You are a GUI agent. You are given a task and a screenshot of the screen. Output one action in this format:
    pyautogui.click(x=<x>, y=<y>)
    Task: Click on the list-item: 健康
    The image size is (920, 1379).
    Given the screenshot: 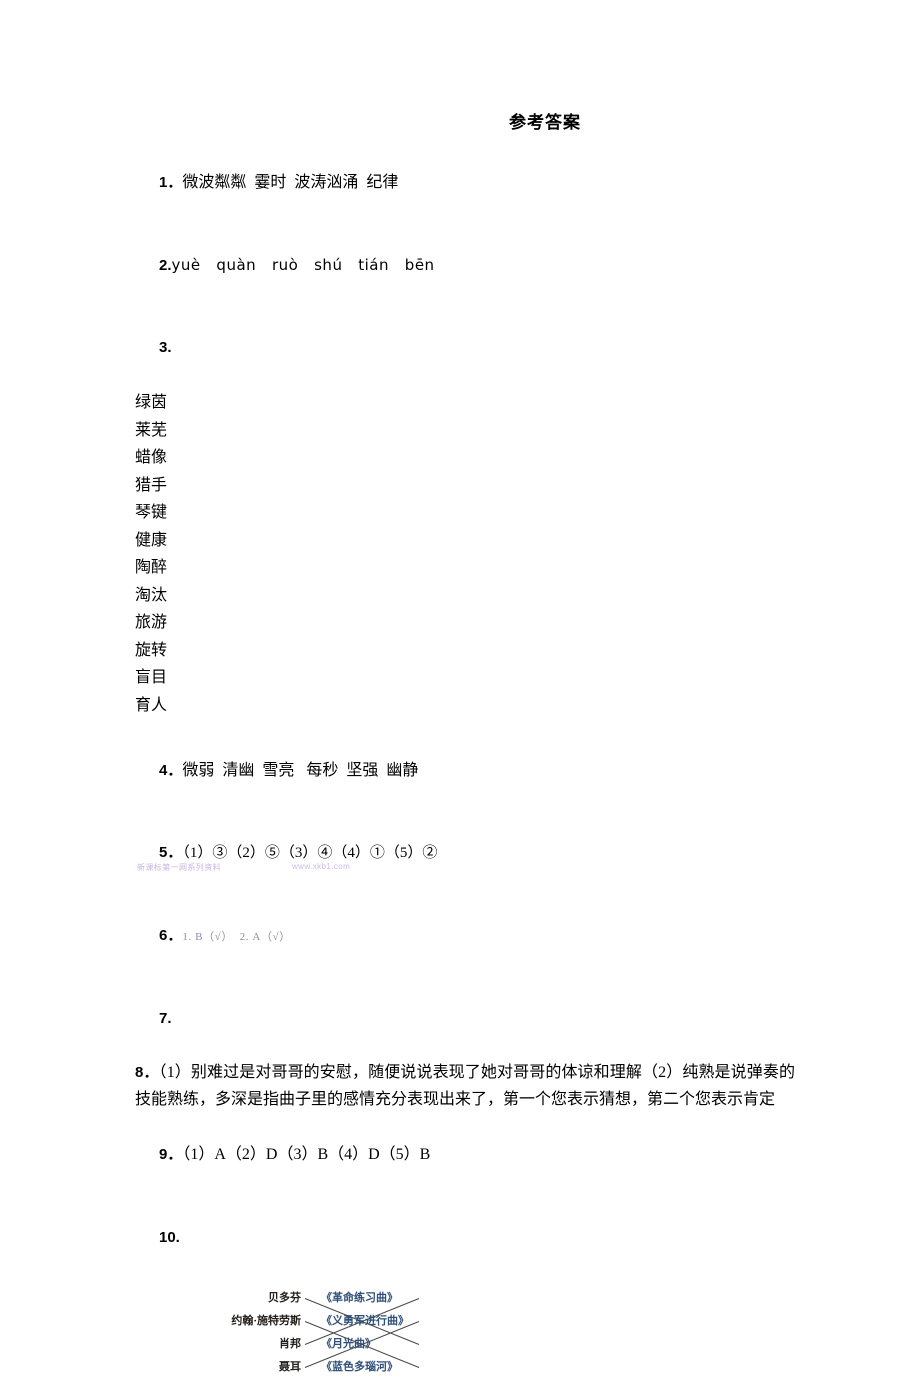 What is the action you would take?
    pyautogui.click(x=151, y=540)
    